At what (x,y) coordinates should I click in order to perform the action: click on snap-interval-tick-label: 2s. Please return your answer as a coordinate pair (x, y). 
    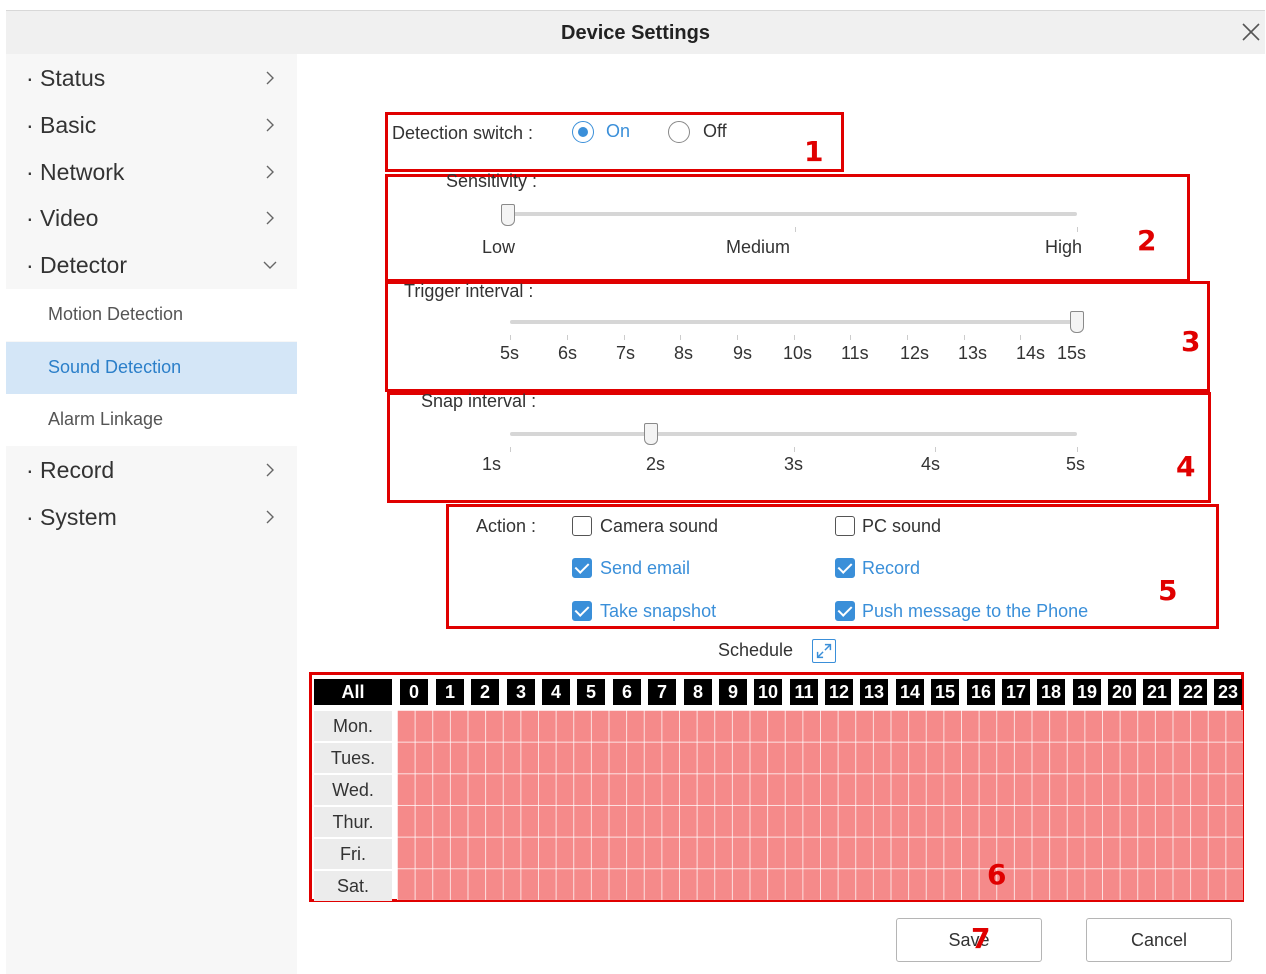
    Looking at the image, I should click on (656, 464).